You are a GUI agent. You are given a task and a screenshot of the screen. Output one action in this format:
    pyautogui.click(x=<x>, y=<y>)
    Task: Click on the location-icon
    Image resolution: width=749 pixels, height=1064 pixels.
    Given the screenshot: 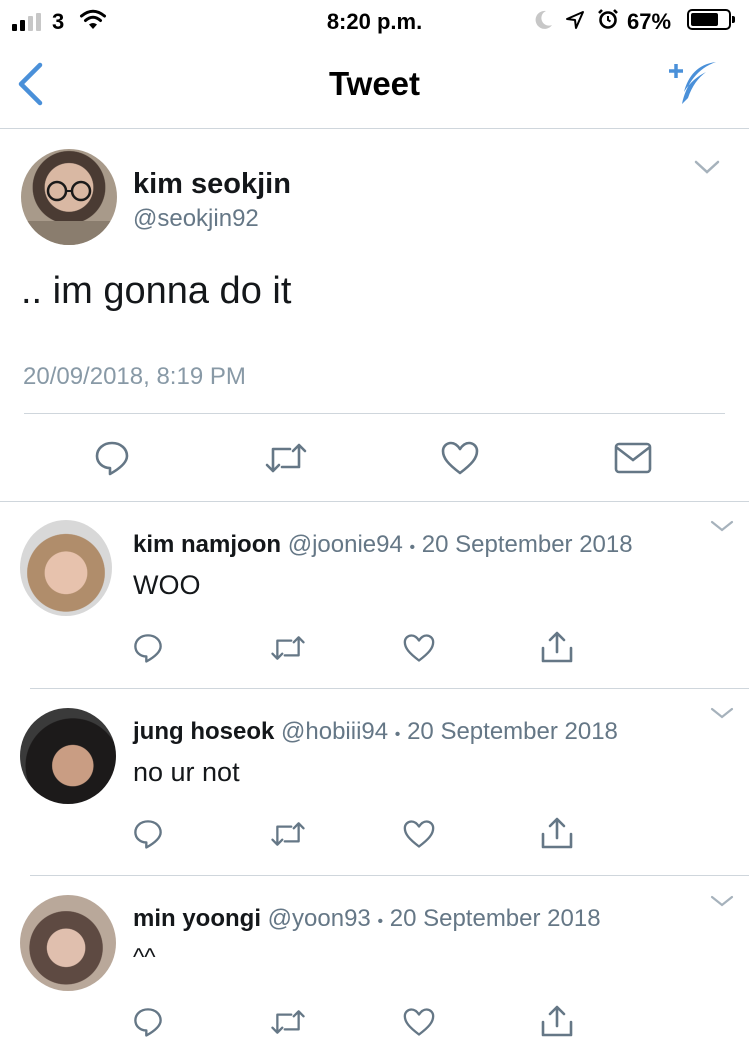 What is the action you would take?
    pyautogui.click(x=575, y=20)
    